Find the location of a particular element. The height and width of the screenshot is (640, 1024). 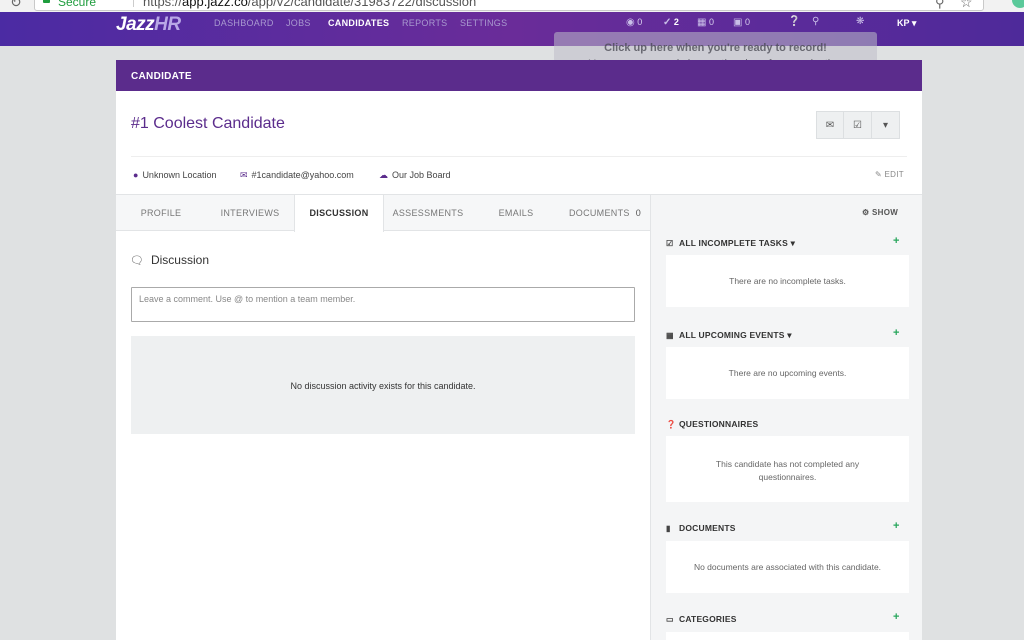

add-event-button: + is located at coordinates (896, 333).